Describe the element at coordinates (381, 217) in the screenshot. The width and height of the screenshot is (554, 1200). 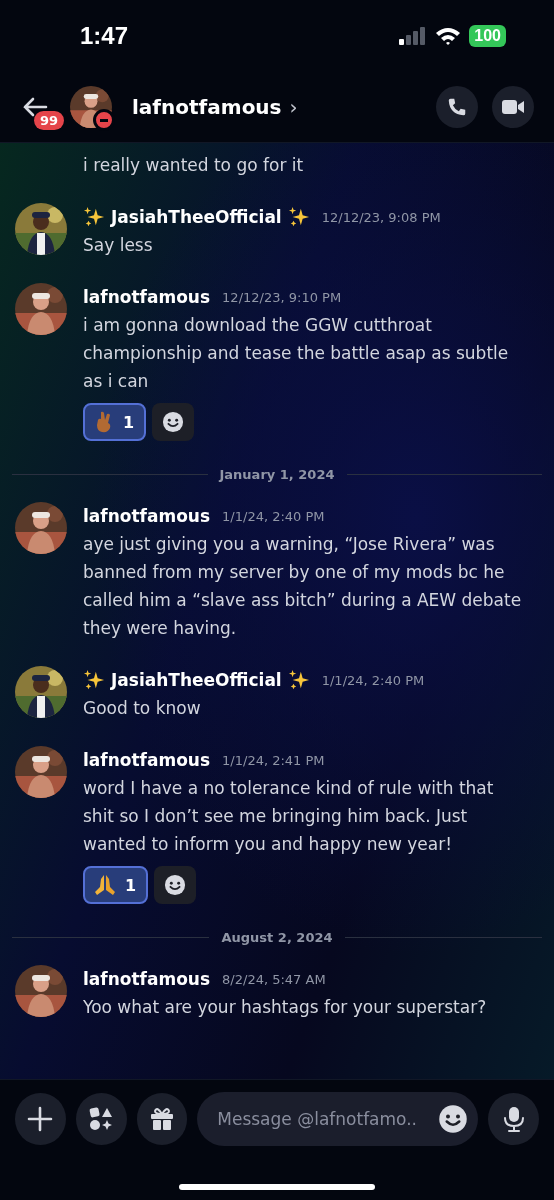
I see `timestamp: 12/12/23, 9:08 PM` at that location.